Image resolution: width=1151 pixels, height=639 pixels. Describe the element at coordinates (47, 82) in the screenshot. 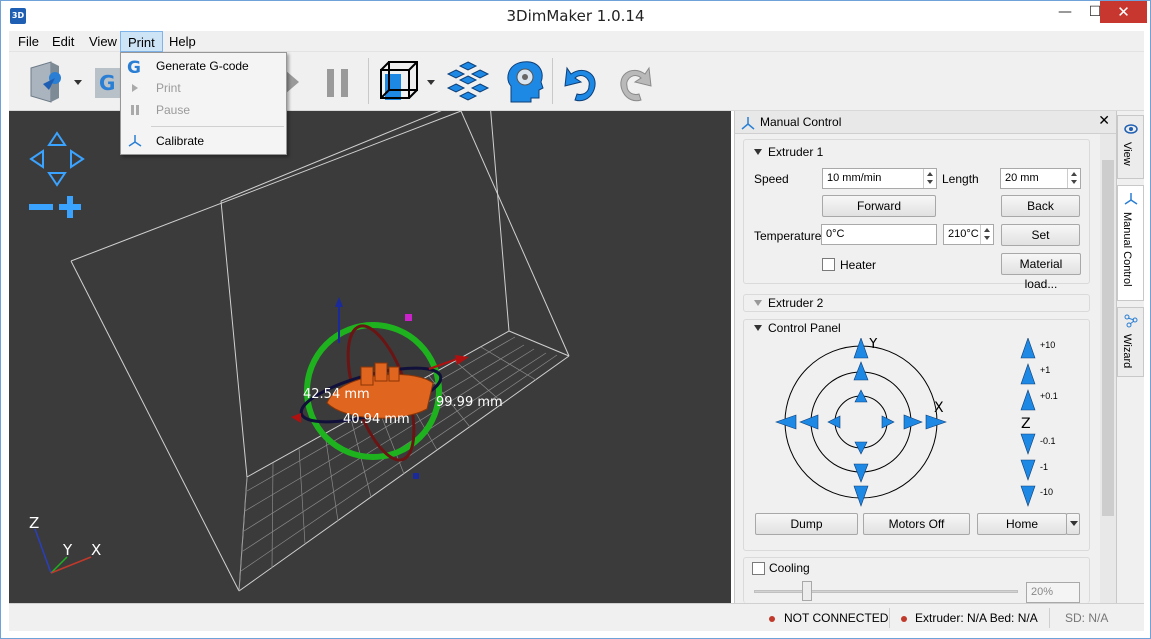

I see `open-model-icon` at that location.